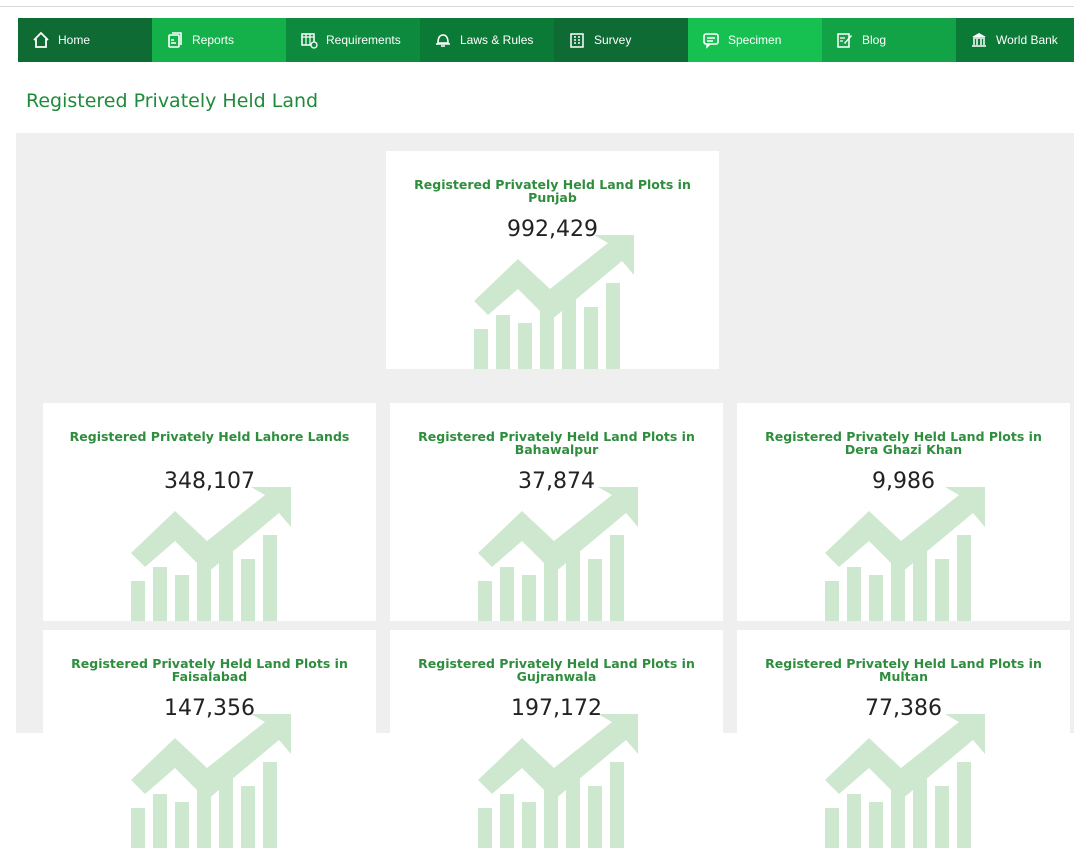  I want to click on nav-reports: Reports, so click(219, 40).